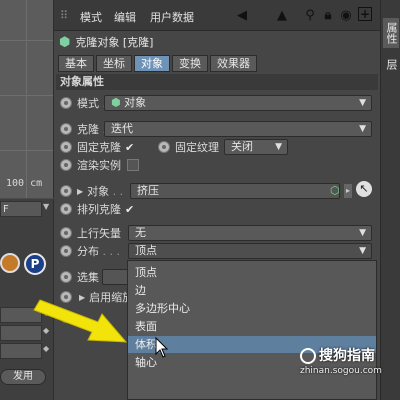  I want to click on object-title: 克隆对象 [克隆], so click(114, 42).